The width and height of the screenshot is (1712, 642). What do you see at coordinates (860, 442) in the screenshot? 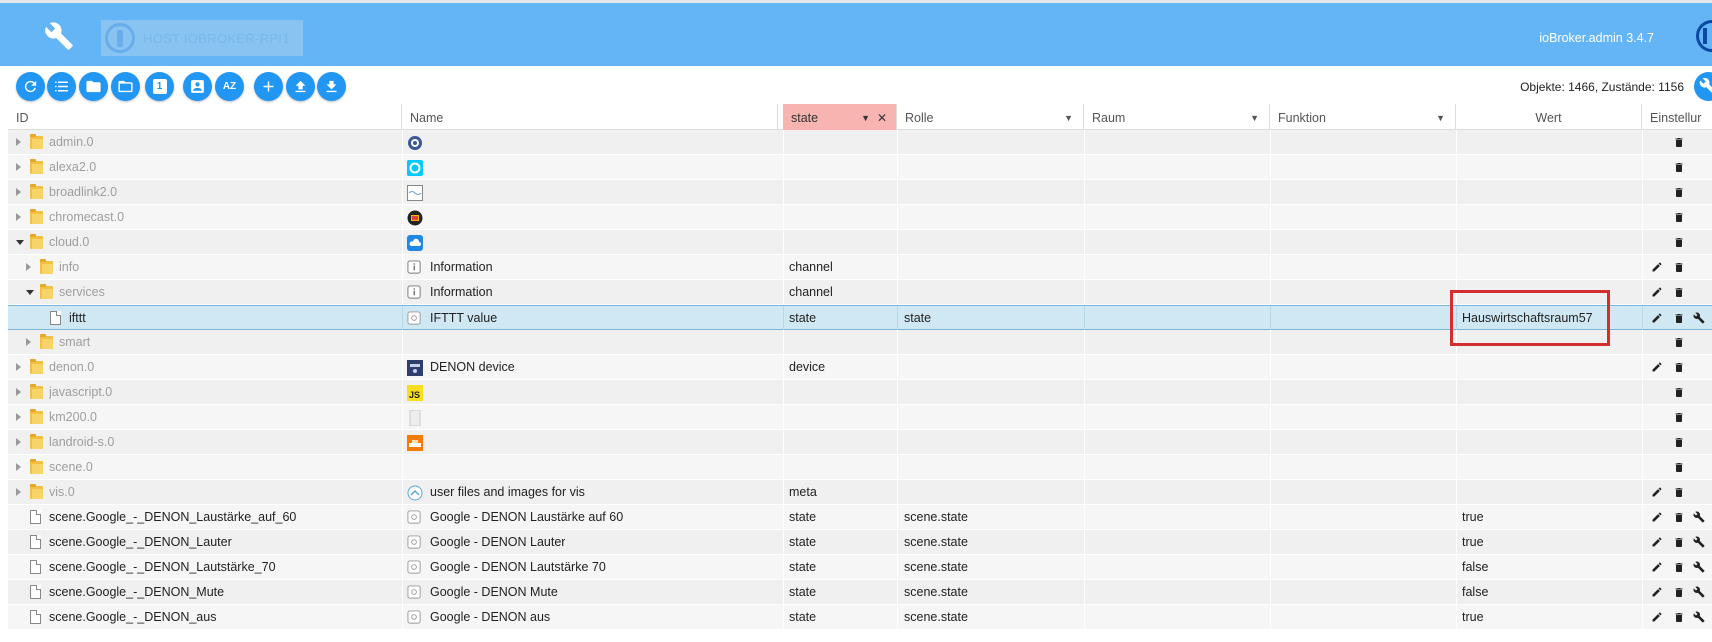
I see `table-row: landroid-s.0` at bounding box center [860, 442].